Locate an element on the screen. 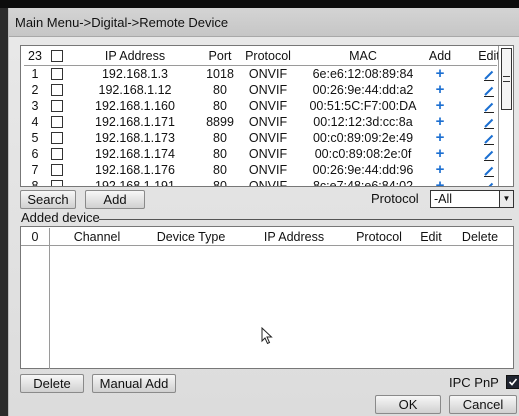 The image size is (519, 416). row-mac: 8c:e7:48:e6:84:02 is located at coordinates (363, 183).